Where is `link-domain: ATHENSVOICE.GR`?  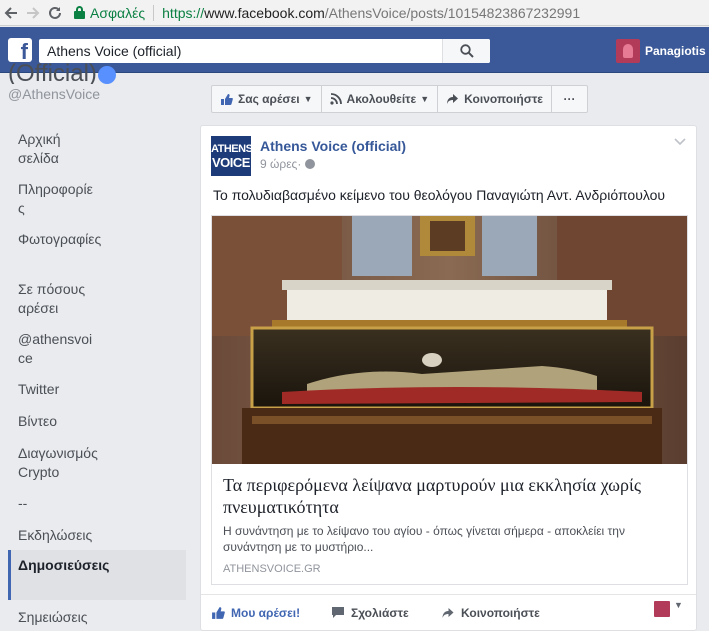
link-domain: ATHENSVOICE.GR is located at coordinates (272, 569).